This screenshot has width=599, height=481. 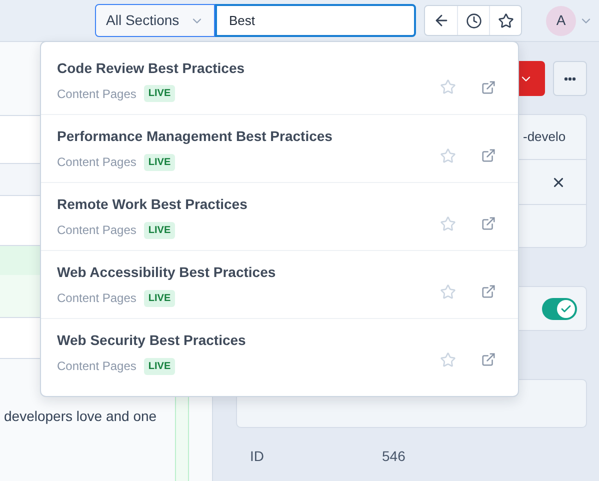 I want to click on search-field: Best, so click(x=315, y=20).